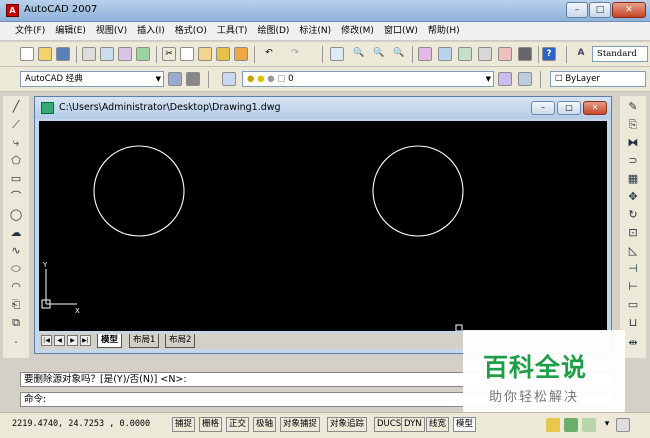 The image size is (650, 438). I want to click on osnap-button: 对象捕捉, so click(300, 424).